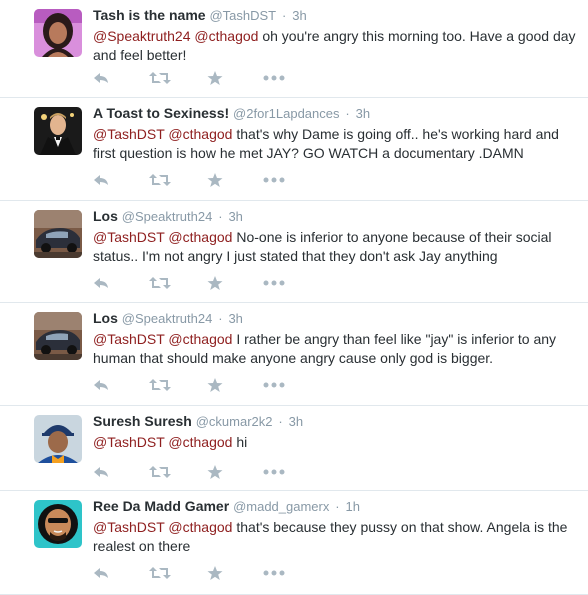  I want to click on tweet-author-username: @ckumar2k2, so click(234, 421).